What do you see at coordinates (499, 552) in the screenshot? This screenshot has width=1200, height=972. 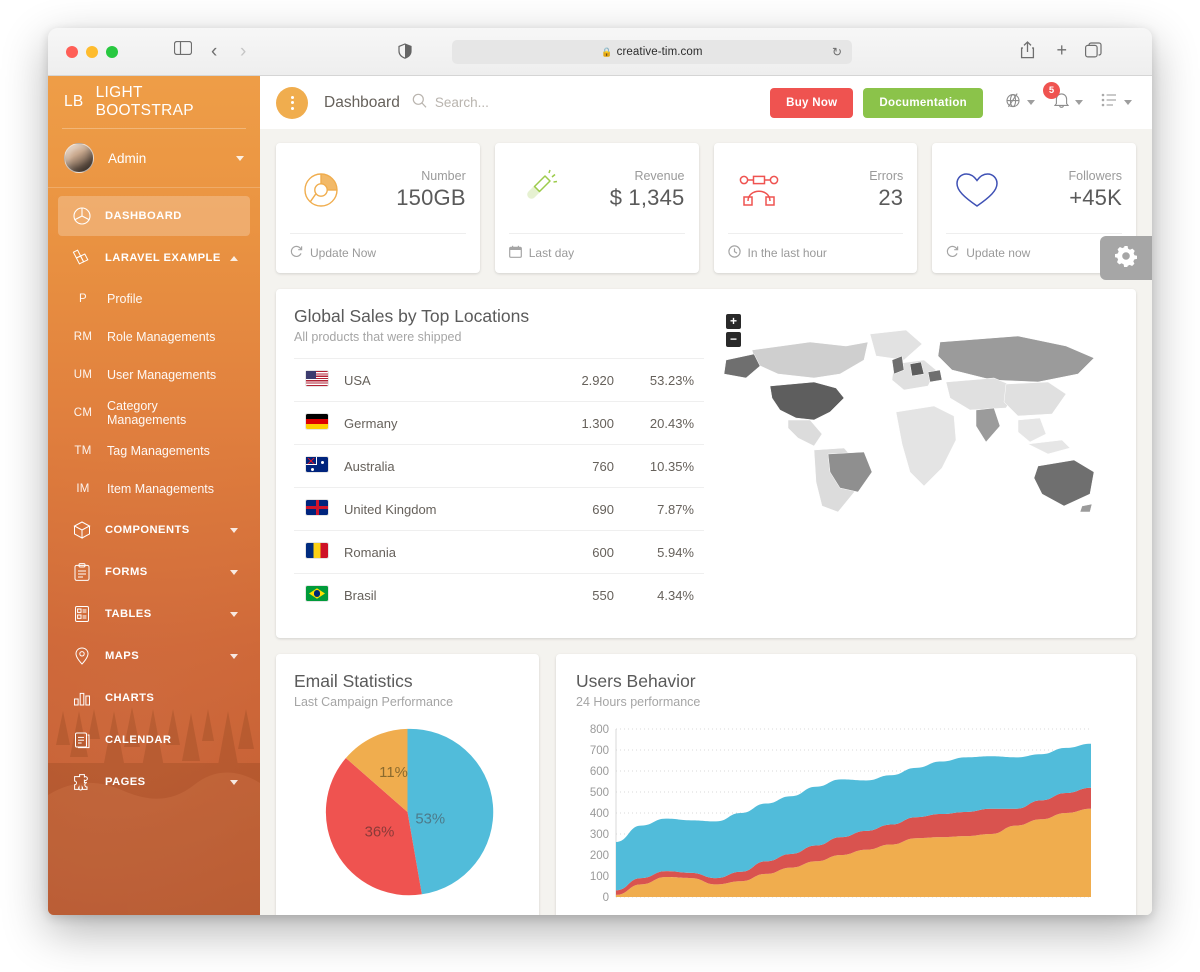 I see `table-row: Romania 600 5.94%` at bounding box center [499, 552].